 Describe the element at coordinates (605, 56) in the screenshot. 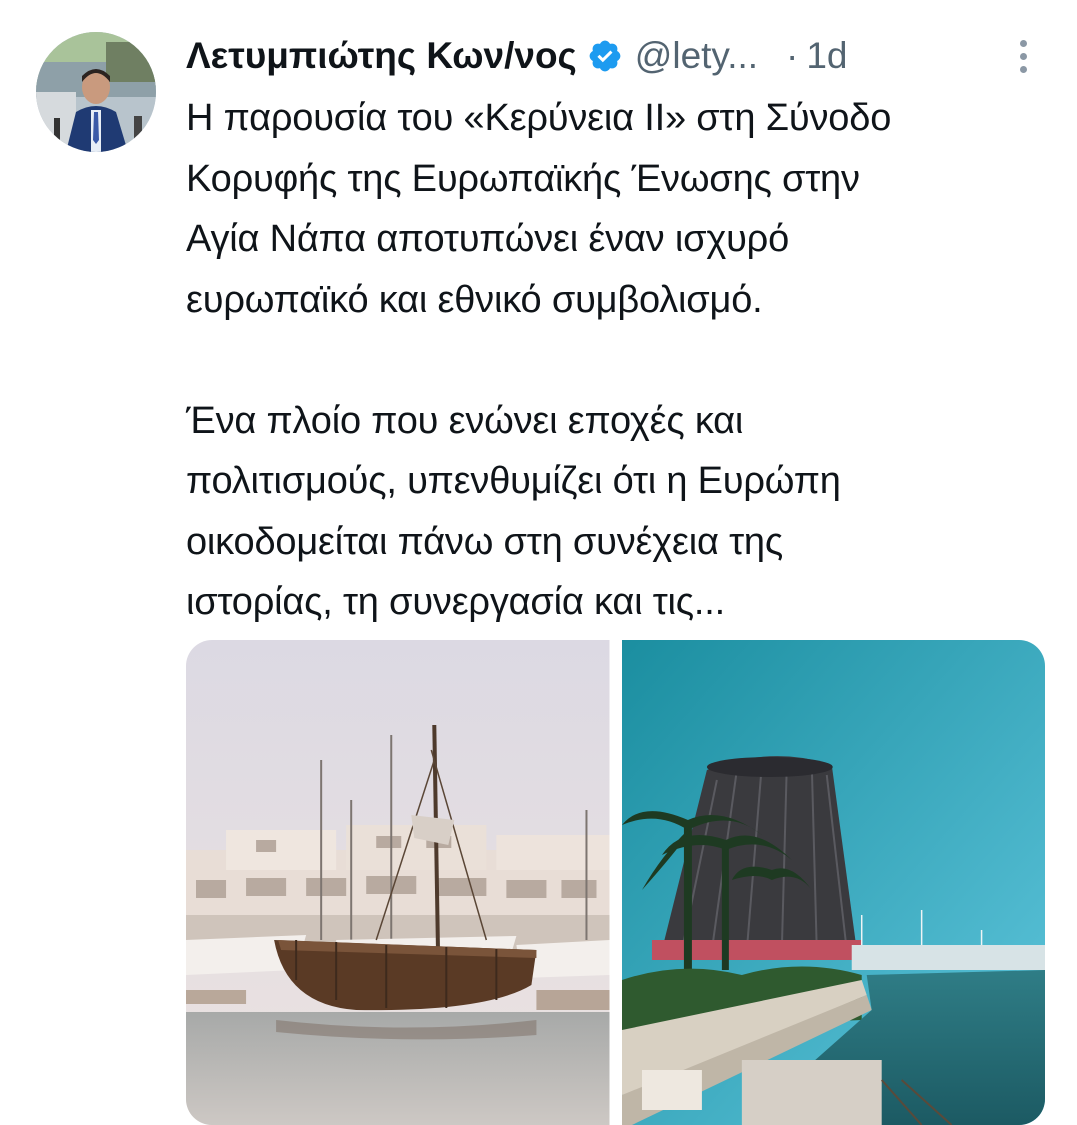

I see `verified-badge-icon` at that location.